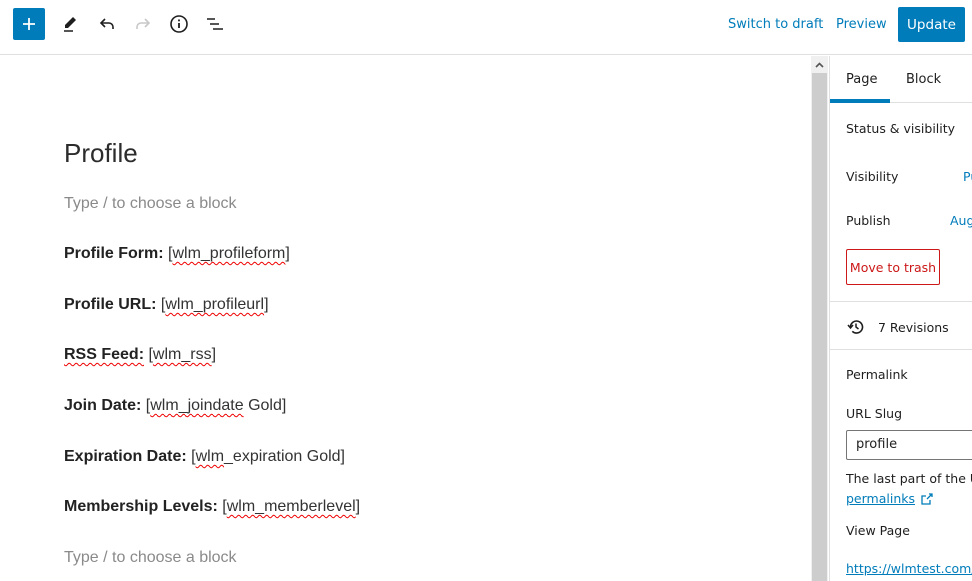  Describe the element at coordinates (931, 24) in the screenshot. I see `update-button: Update` at that location.